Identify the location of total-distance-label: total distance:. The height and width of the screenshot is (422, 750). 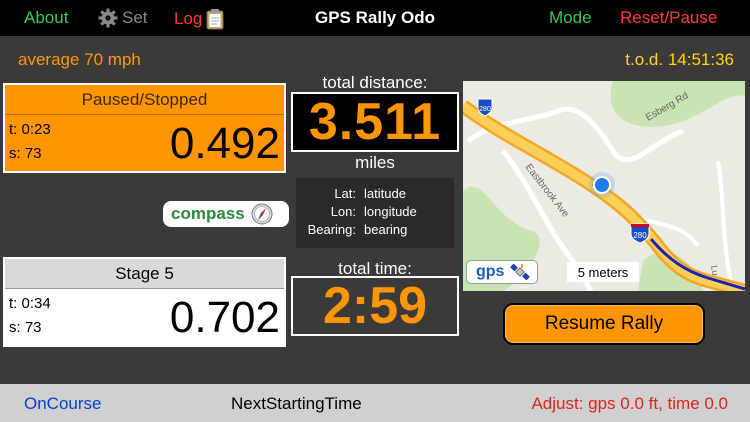
(375, 82).